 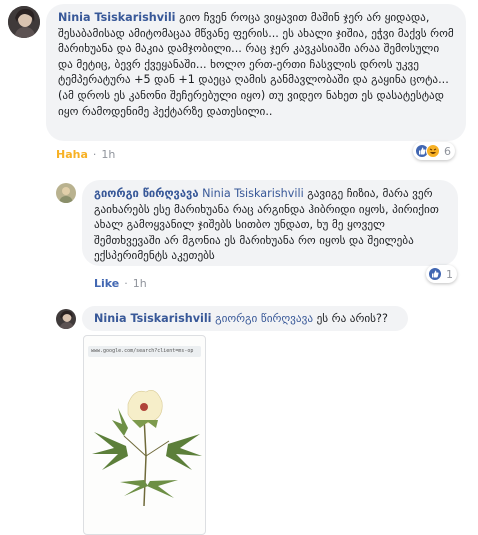 I want to click on mention-link: Ninia Tsiskarishvili, so click(x=253, y=193).